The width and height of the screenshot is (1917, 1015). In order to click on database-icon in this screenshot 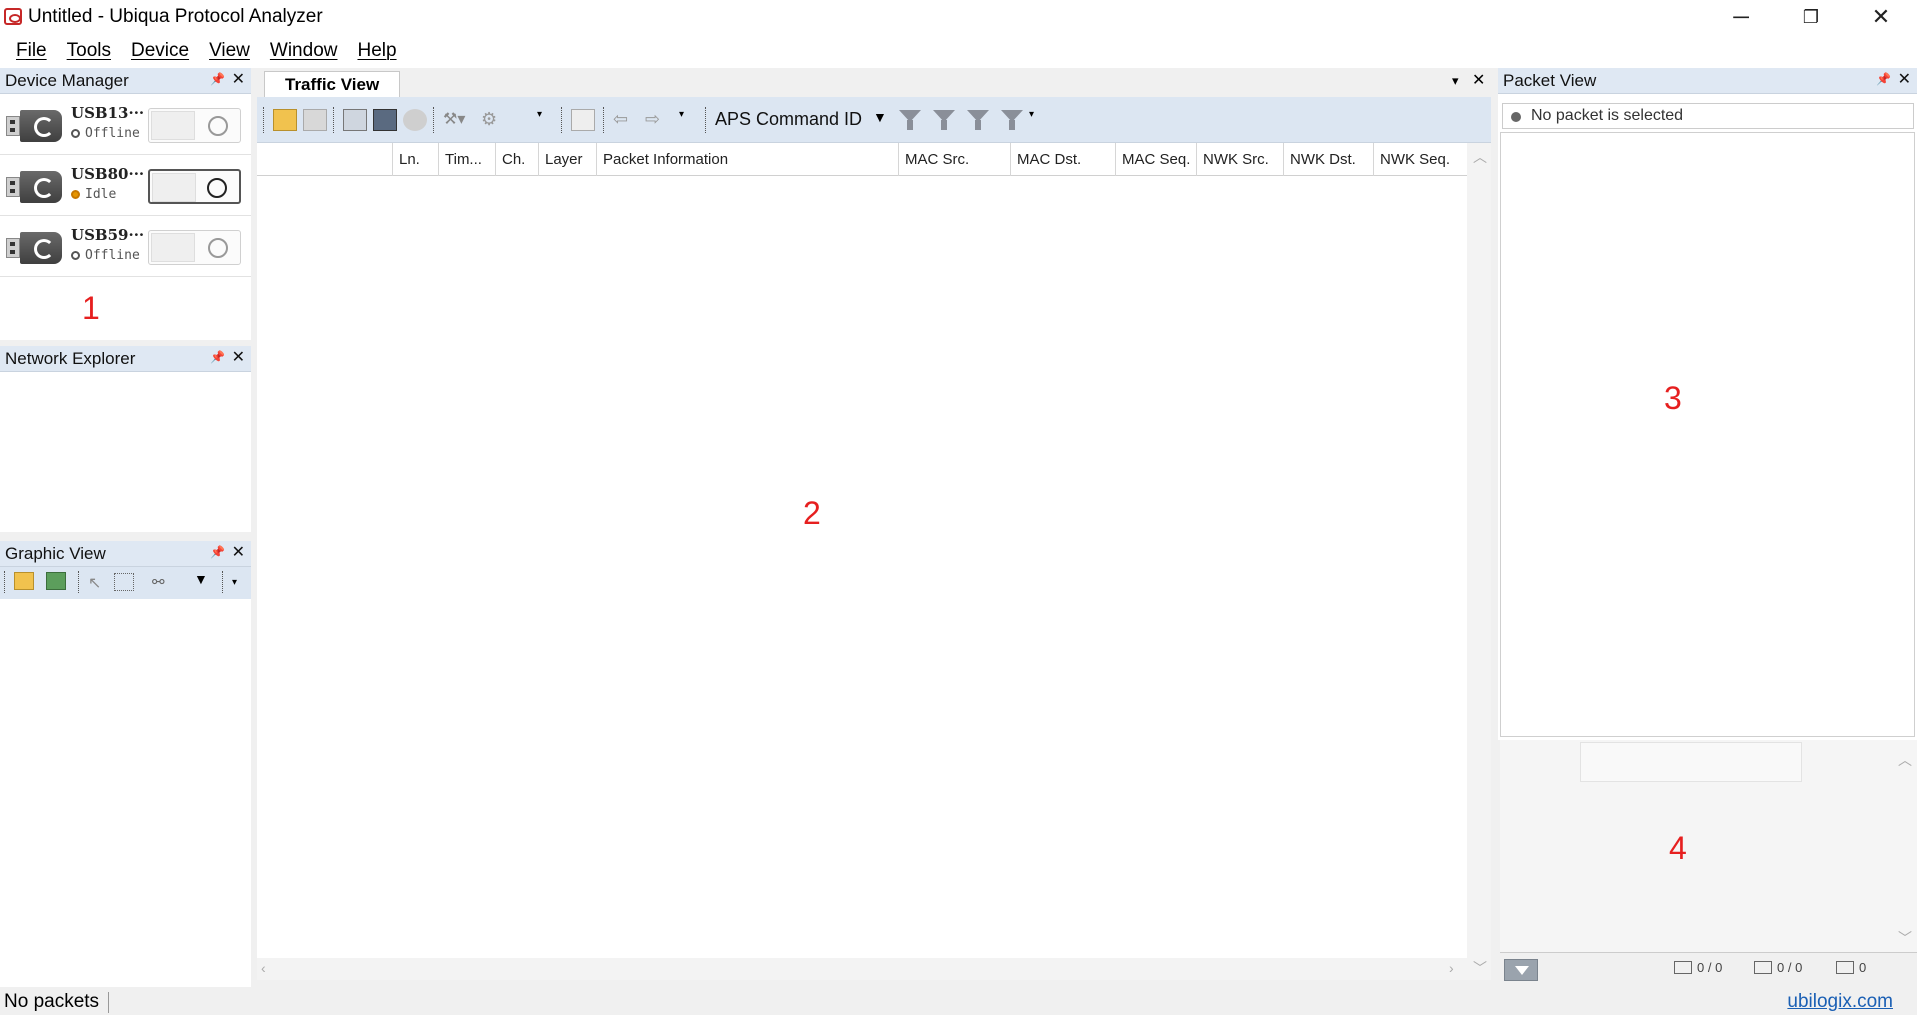, I will do `click(415, 120)`.